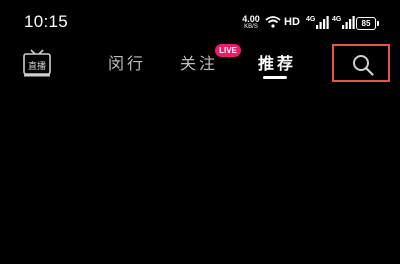  I want to click on tab-following: 关注, so click(199, 62).